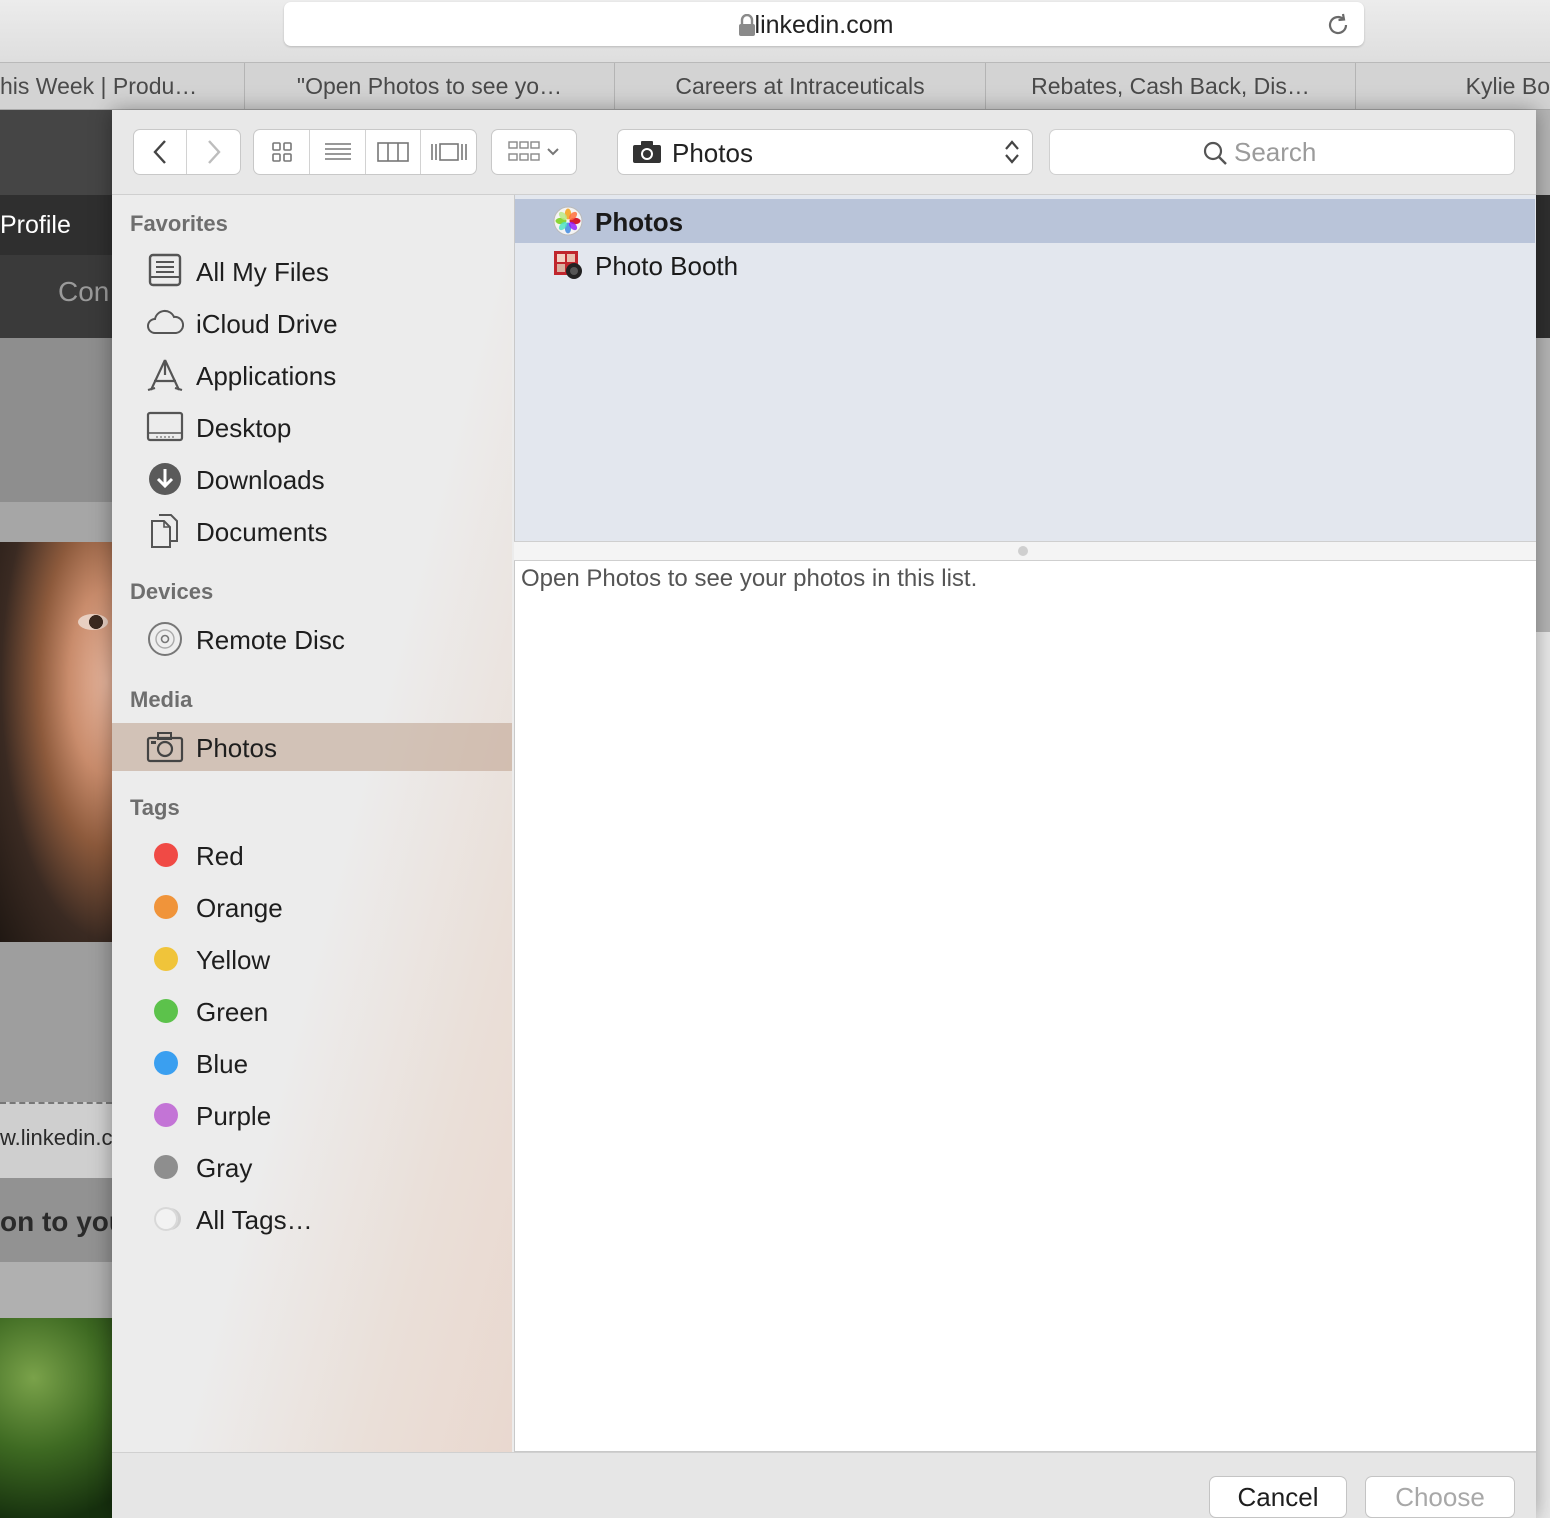 The height and width of the screenshot is (1518, 1550). I want to click on sidebar-section-tags: Tags, so click(155, 807).